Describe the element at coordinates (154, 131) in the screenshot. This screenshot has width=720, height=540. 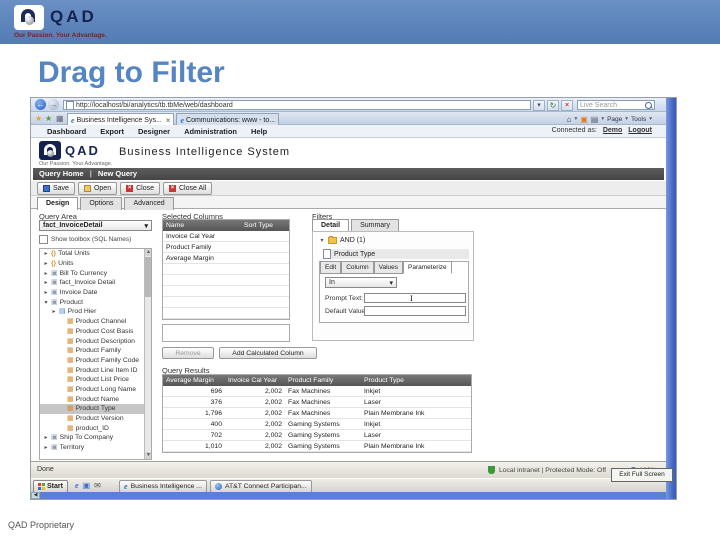
I see `menu-designer: Designer` at that location.